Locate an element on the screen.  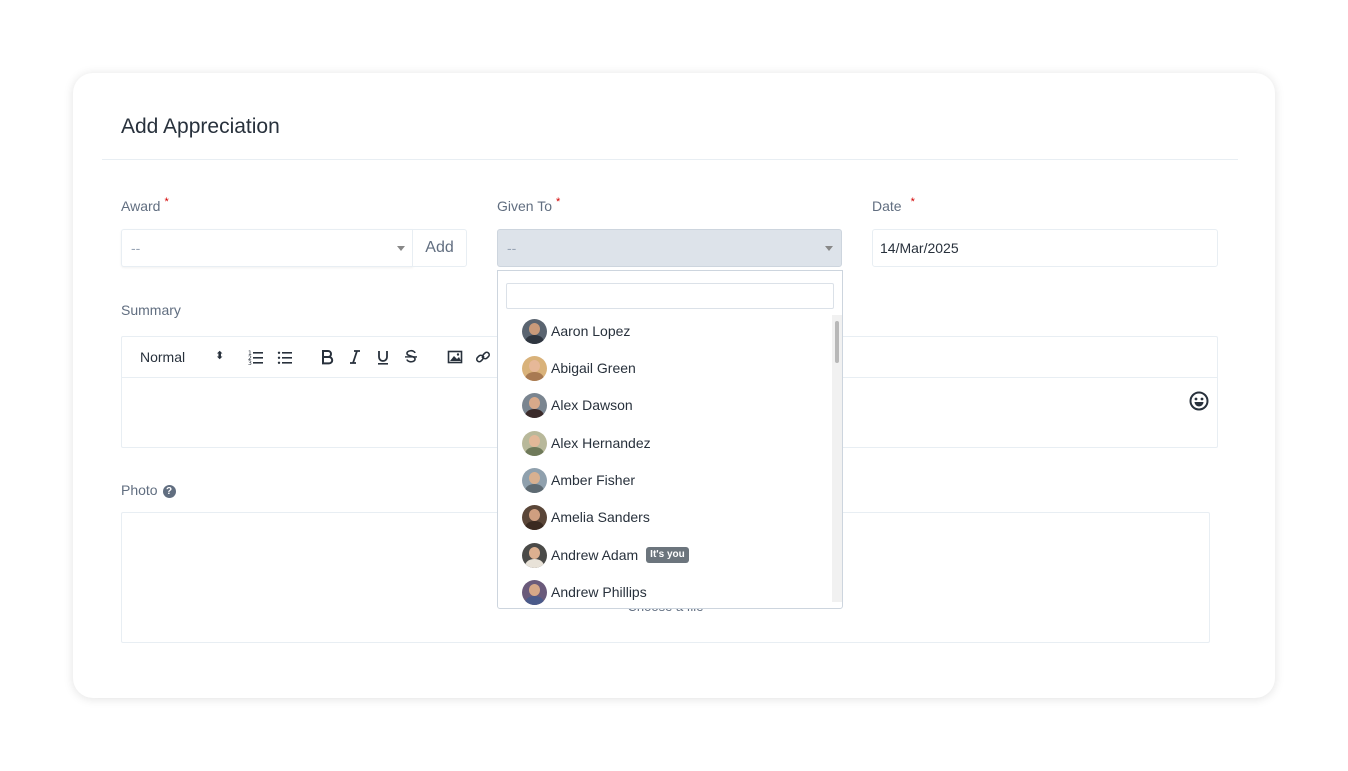
date-label-text: Date is located at coordinates (887, 206).